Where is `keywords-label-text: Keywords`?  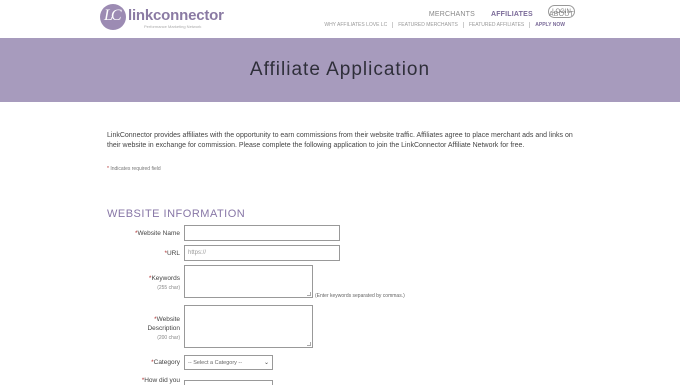
keywords-label-text: Keywords is located at coordinates (165, 278).